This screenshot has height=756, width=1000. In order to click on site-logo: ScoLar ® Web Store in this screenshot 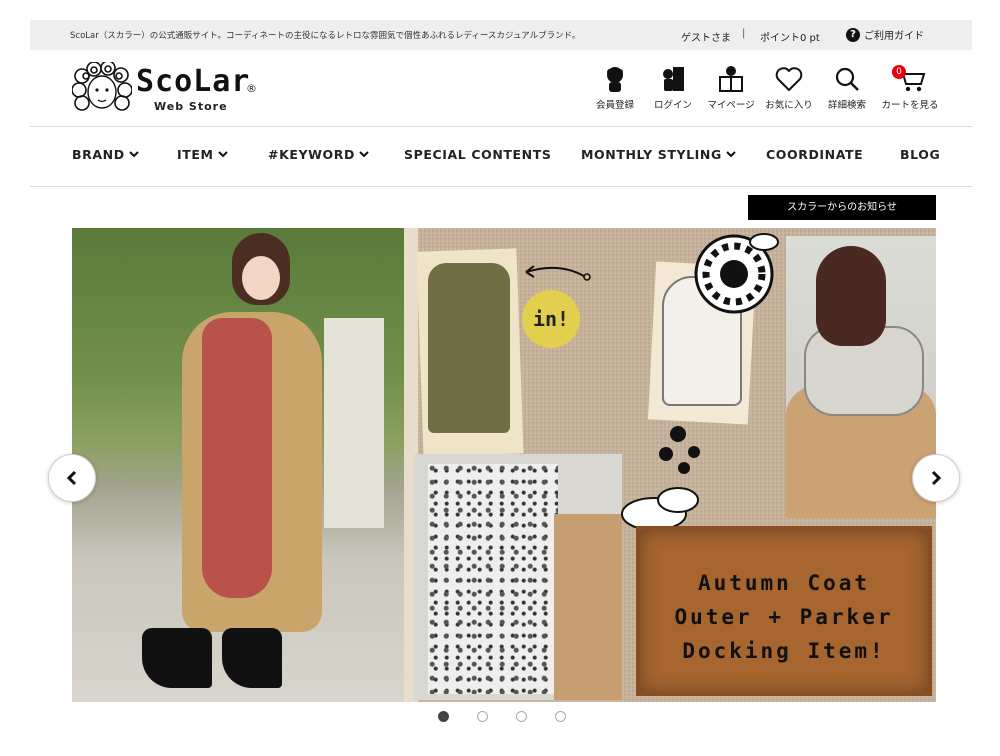, I will do `click(167, 89)`.